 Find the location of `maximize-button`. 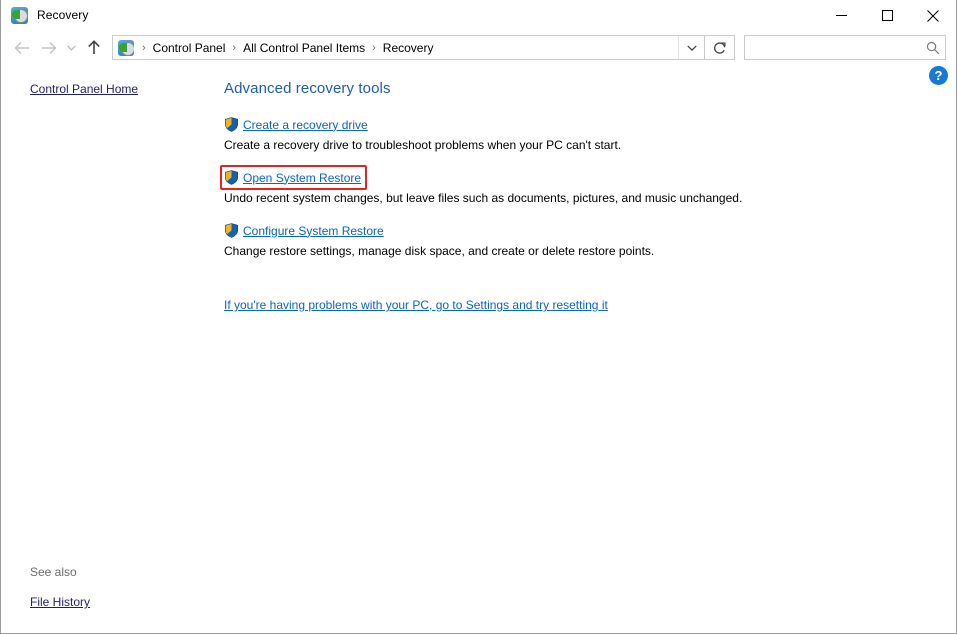

maximize-button is located at coordinates (887, 15).